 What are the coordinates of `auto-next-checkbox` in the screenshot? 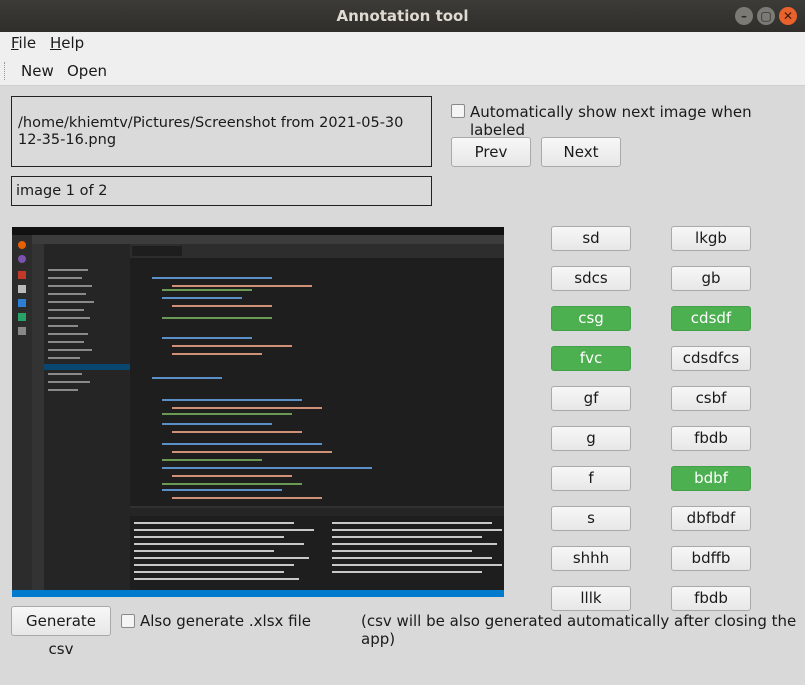 It's located at (458, 111).